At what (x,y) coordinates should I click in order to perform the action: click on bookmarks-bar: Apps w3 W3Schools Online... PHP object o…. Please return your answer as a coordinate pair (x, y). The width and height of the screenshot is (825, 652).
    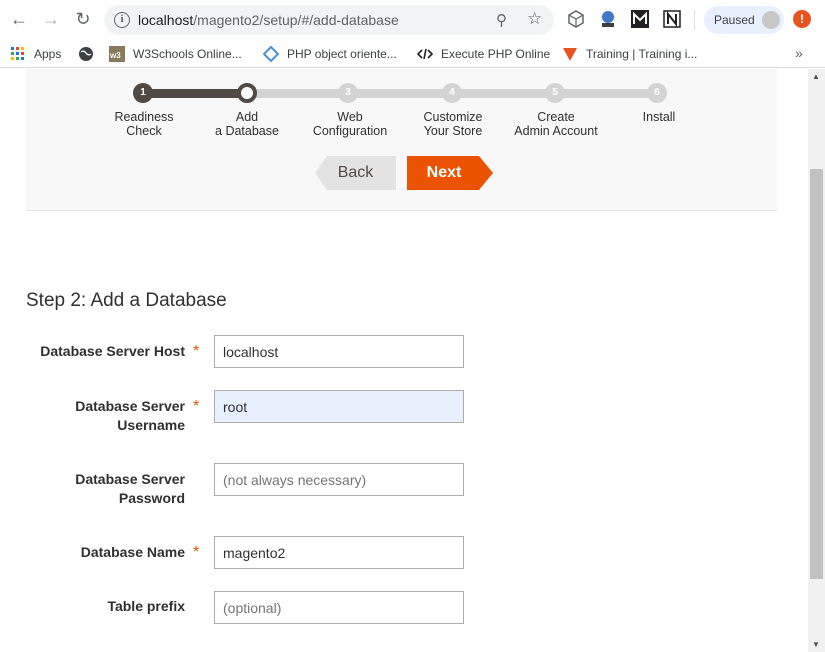
    Looking at the image, I should click on (412, 54).